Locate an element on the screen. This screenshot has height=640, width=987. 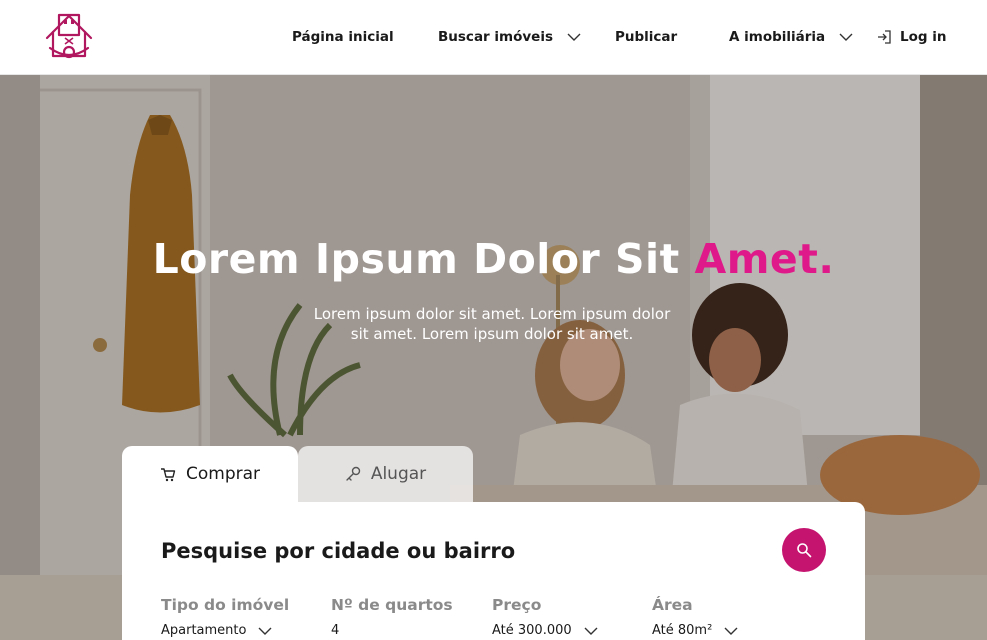
nav-buscar-menu: Buscar imóveis is located at coordinates (509, 37).